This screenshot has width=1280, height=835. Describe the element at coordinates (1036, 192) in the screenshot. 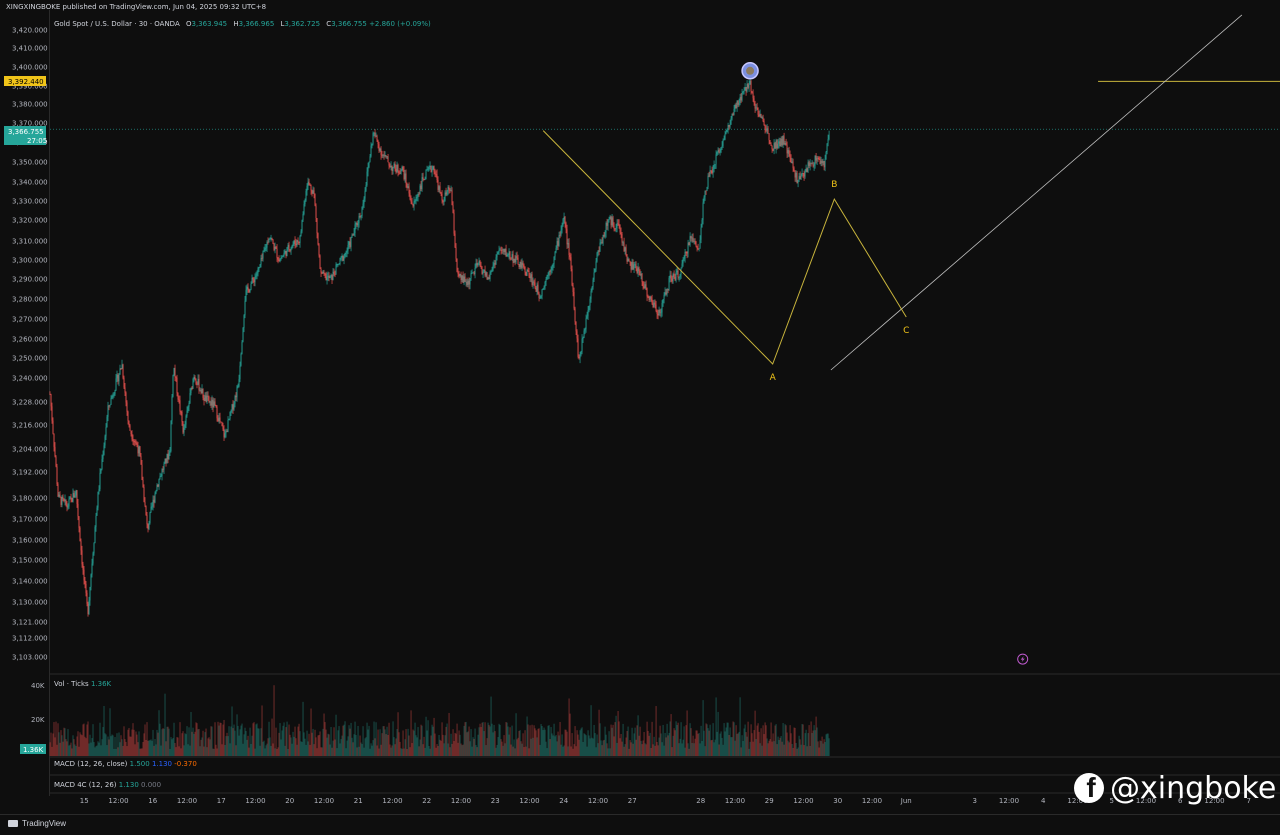

I see `trend-line` at that location.